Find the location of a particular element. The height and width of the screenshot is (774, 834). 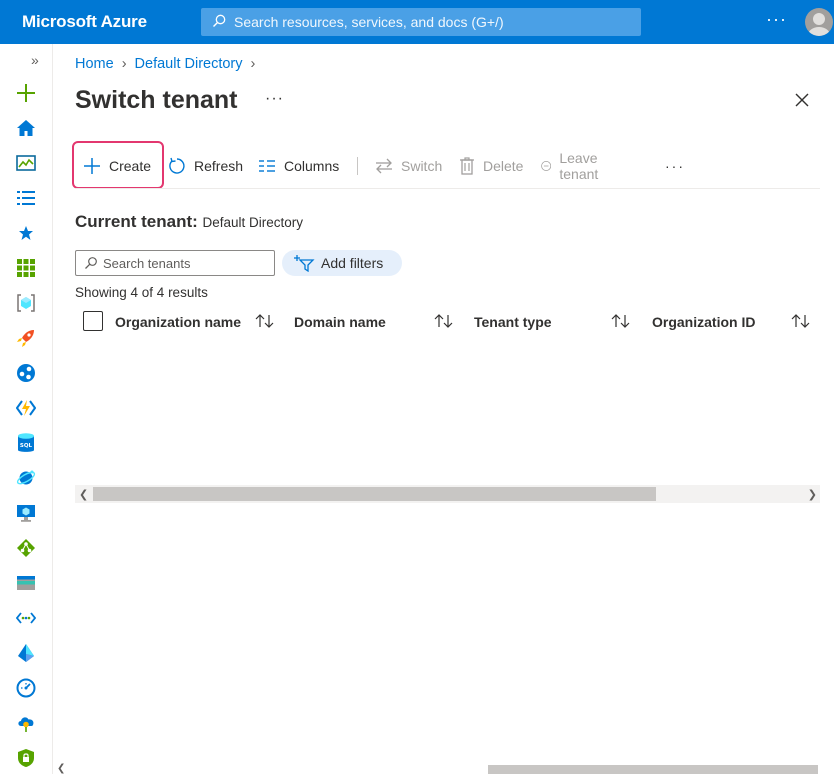

switch-button: Switch is located at coordinates (408, 166).